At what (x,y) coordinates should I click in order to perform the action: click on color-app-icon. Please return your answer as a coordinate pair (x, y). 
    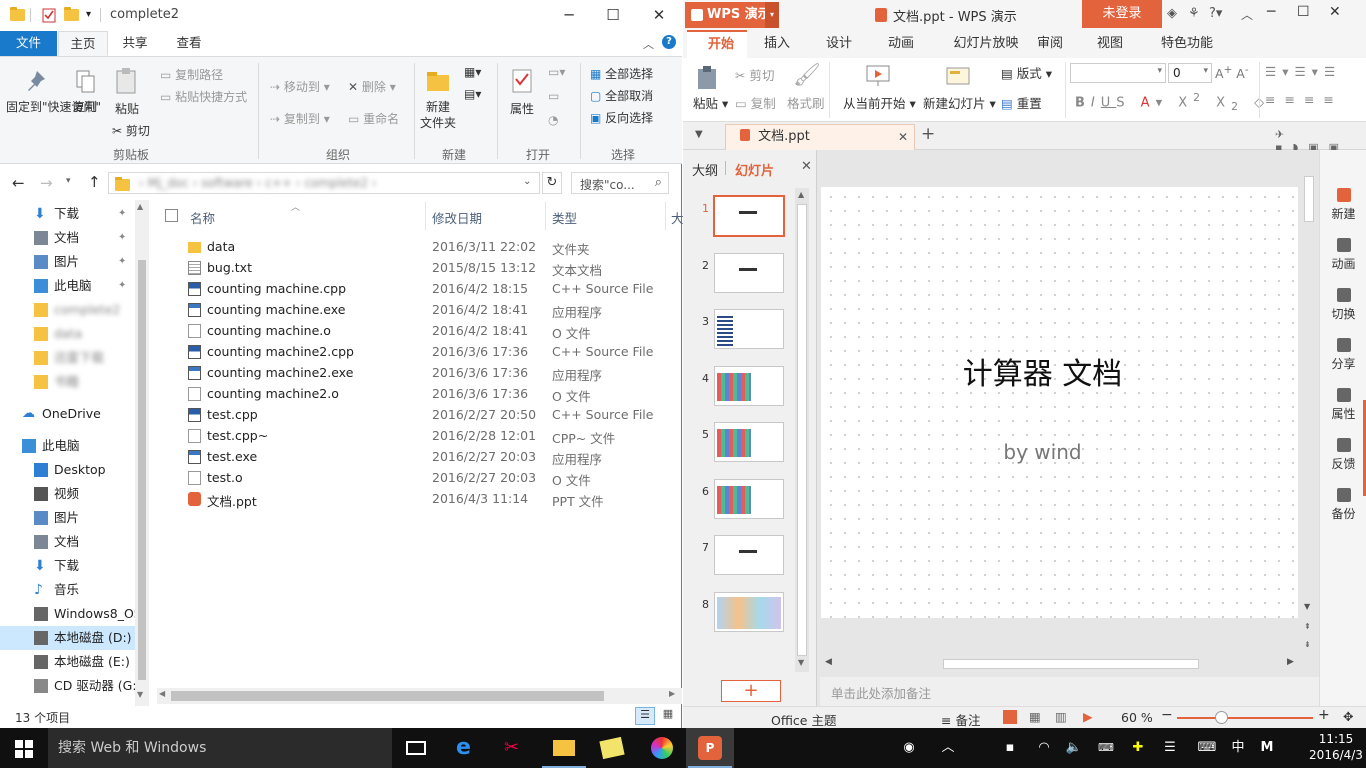
    Looking at the image, I should click on (662, 748).